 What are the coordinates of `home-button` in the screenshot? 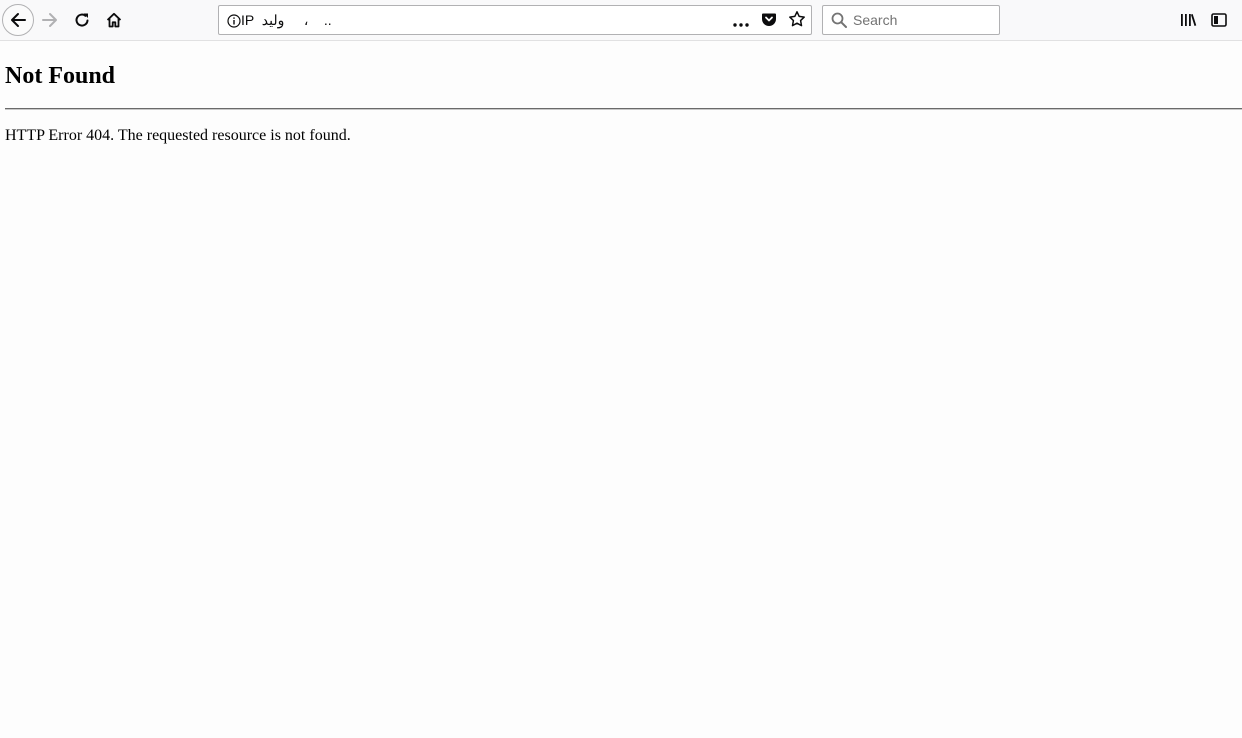 It's located at (114, 20).